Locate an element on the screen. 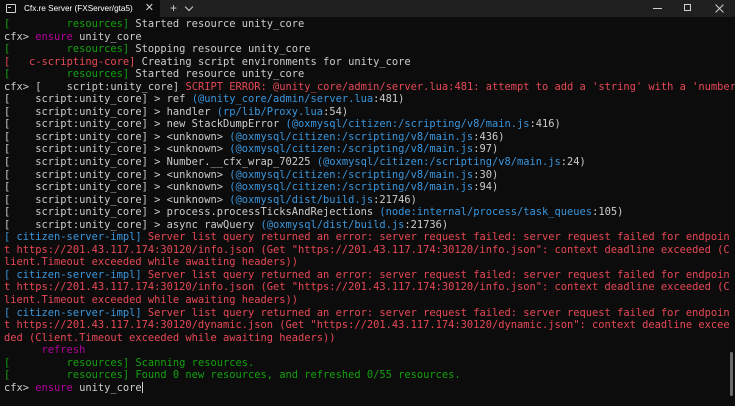 The height and width of the screenshot is (406, 735). window-controls is located at coordinates (688, 8).